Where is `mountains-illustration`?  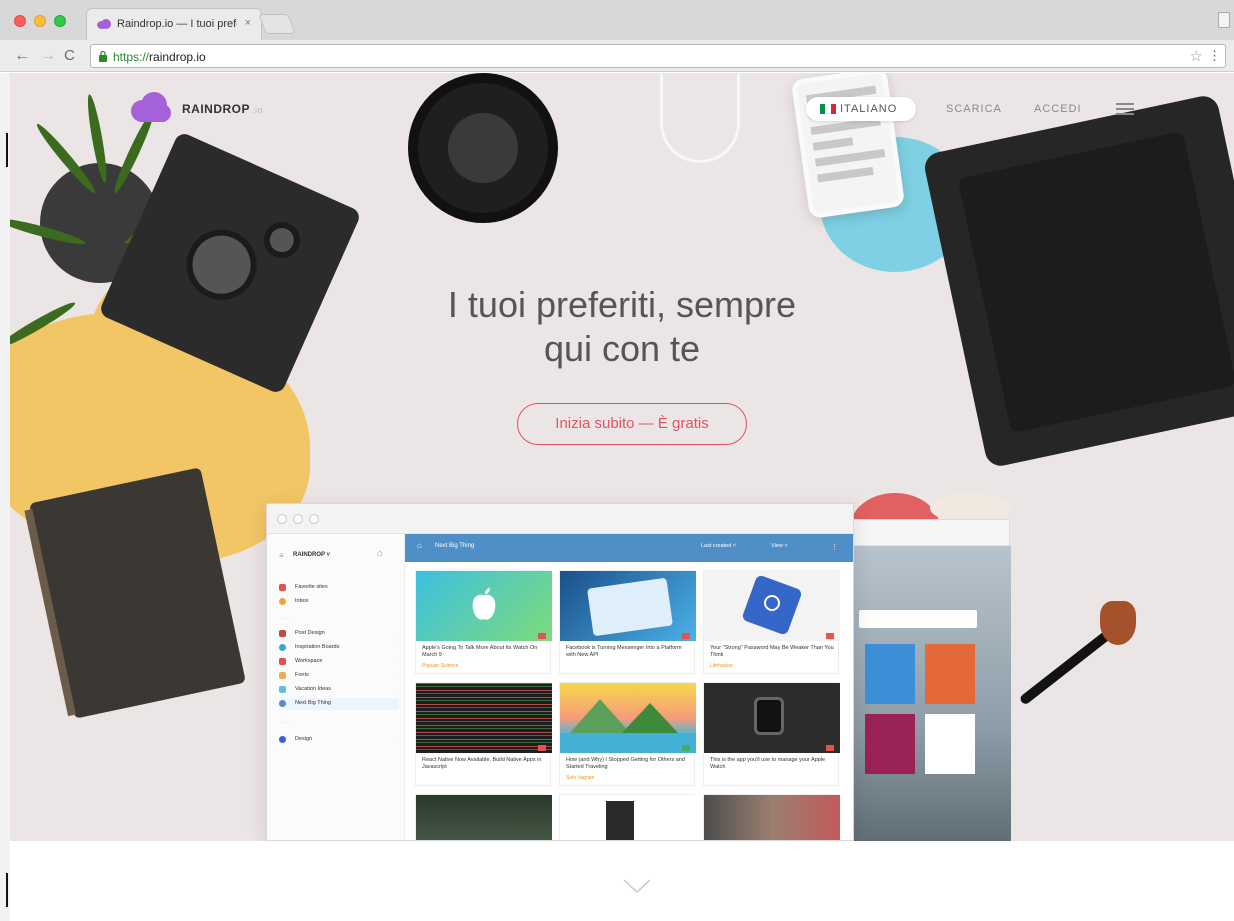
mountains-illustration is located at coordinates (628, 726).